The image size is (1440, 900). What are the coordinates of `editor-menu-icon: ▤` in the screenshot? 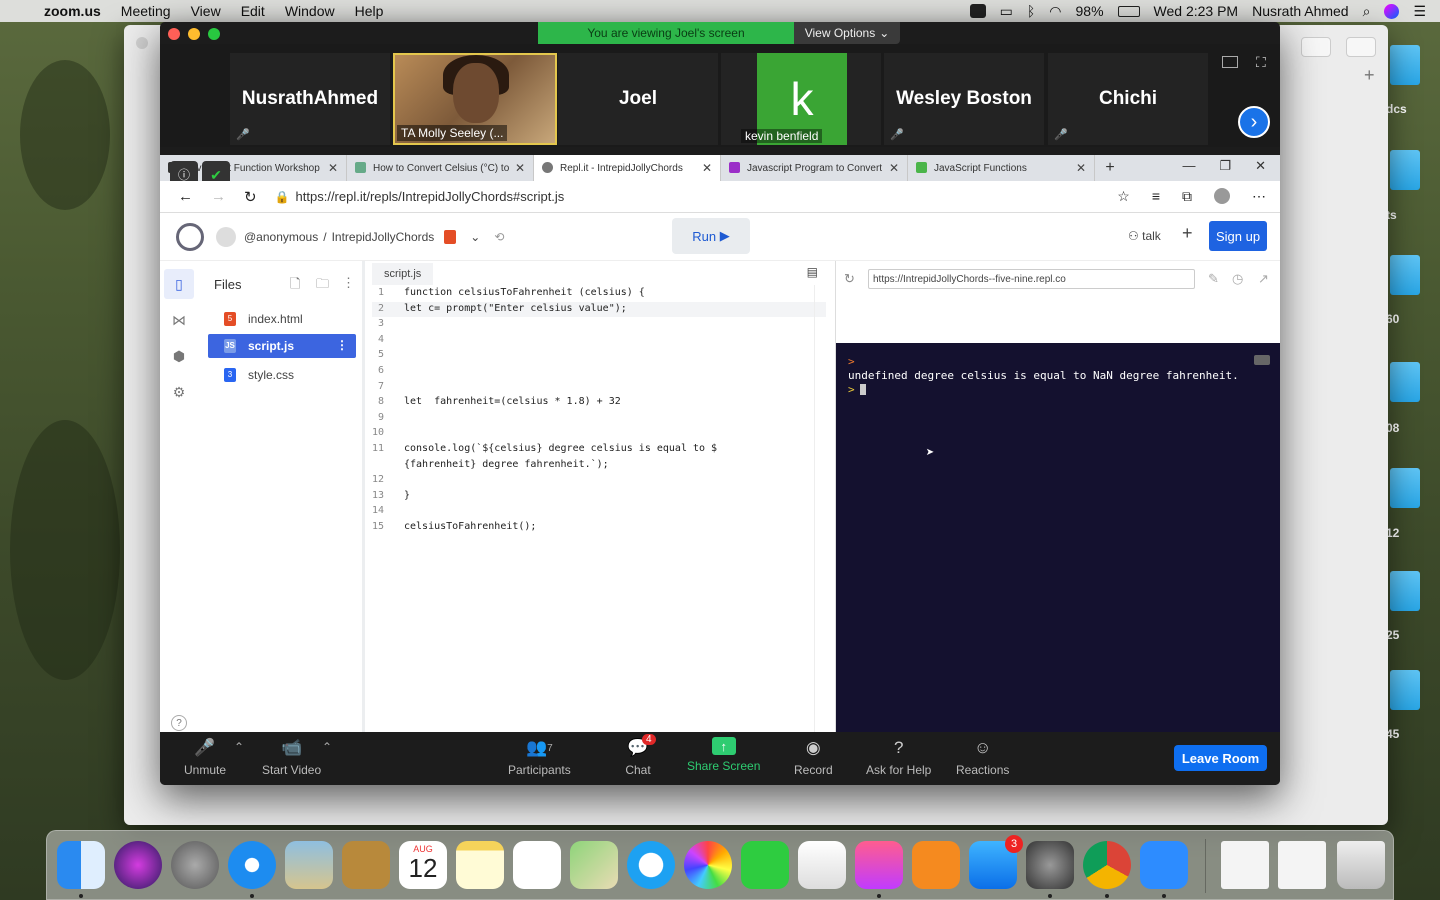 It's located at (812, 272).